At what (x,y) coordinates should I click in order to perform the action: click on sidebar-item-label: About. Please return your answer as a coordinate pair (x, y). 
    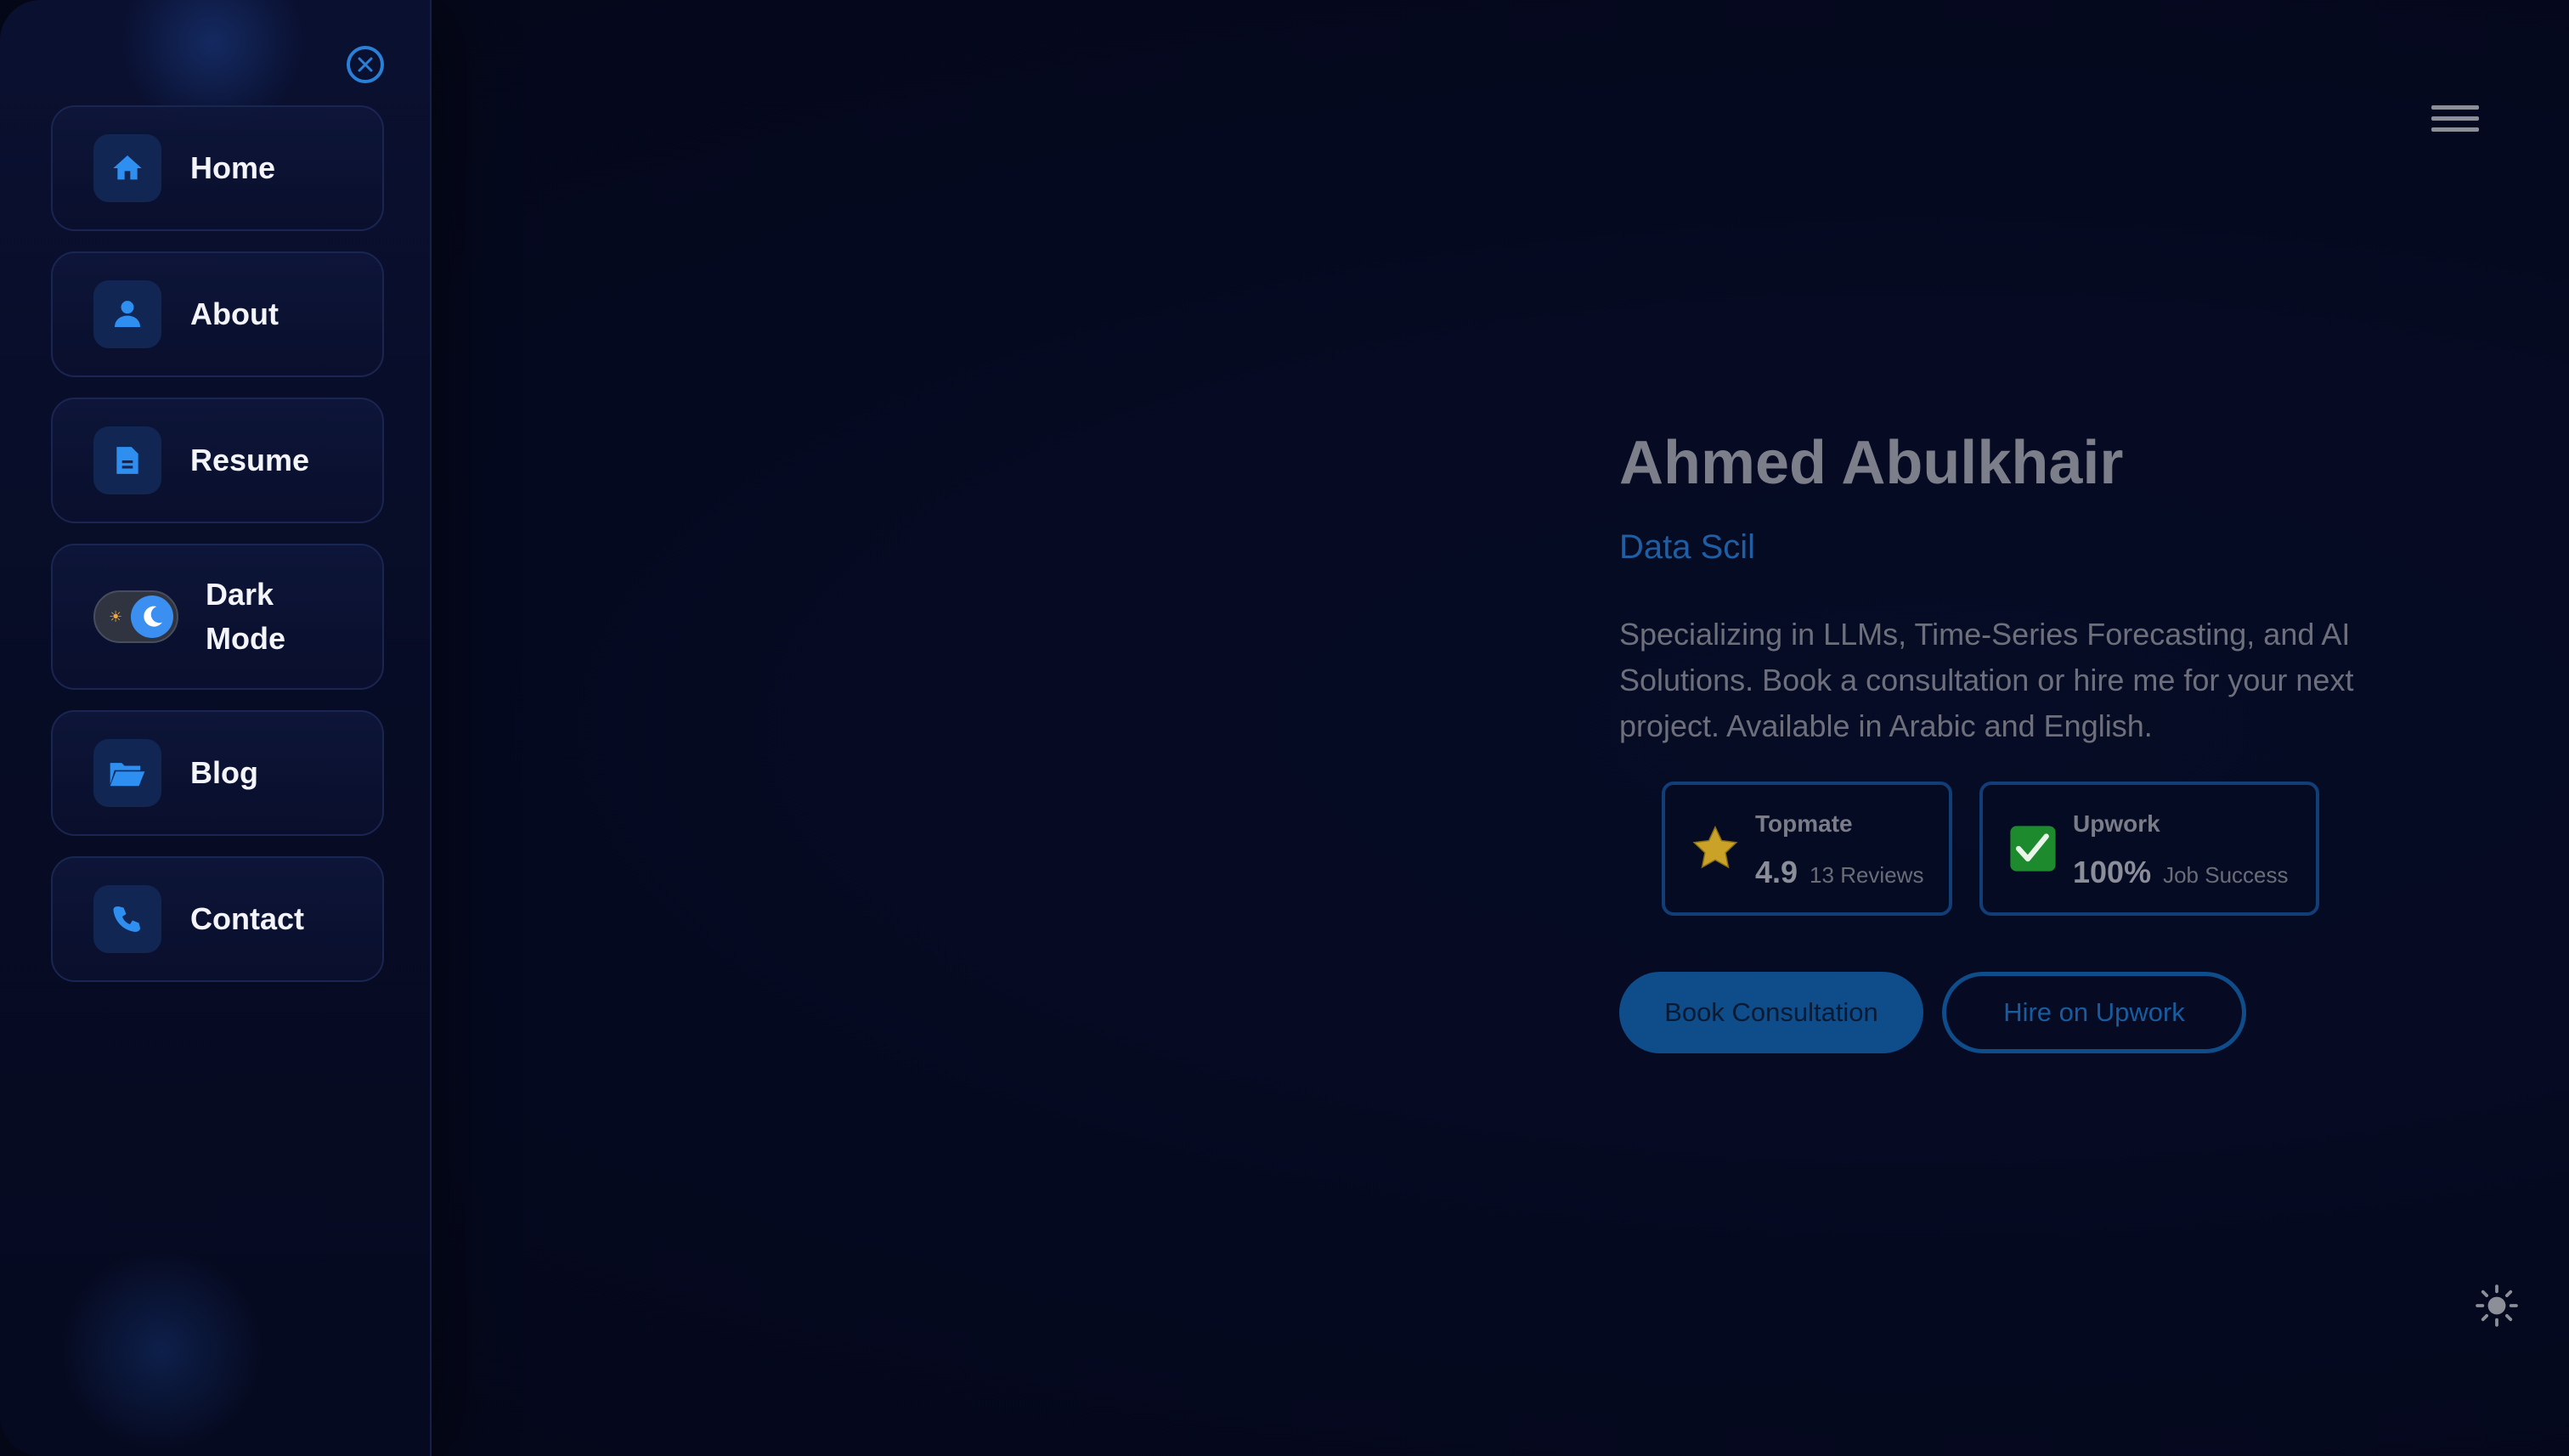
    Looking at the image, I should click on (235, 313).